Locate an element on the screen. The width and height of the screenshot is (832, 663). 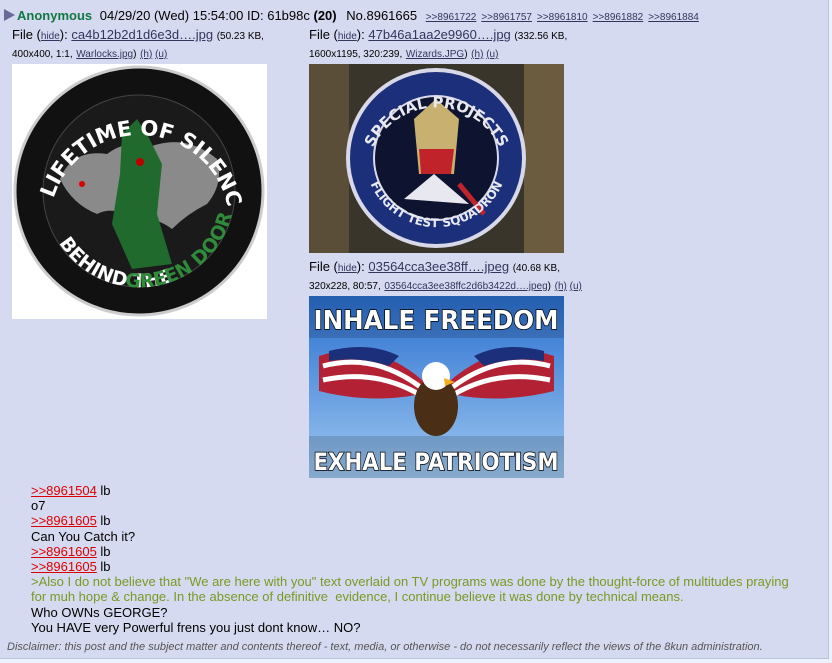
original-filename-link: Warlocks.jpg is located at coordinates (104, 54).